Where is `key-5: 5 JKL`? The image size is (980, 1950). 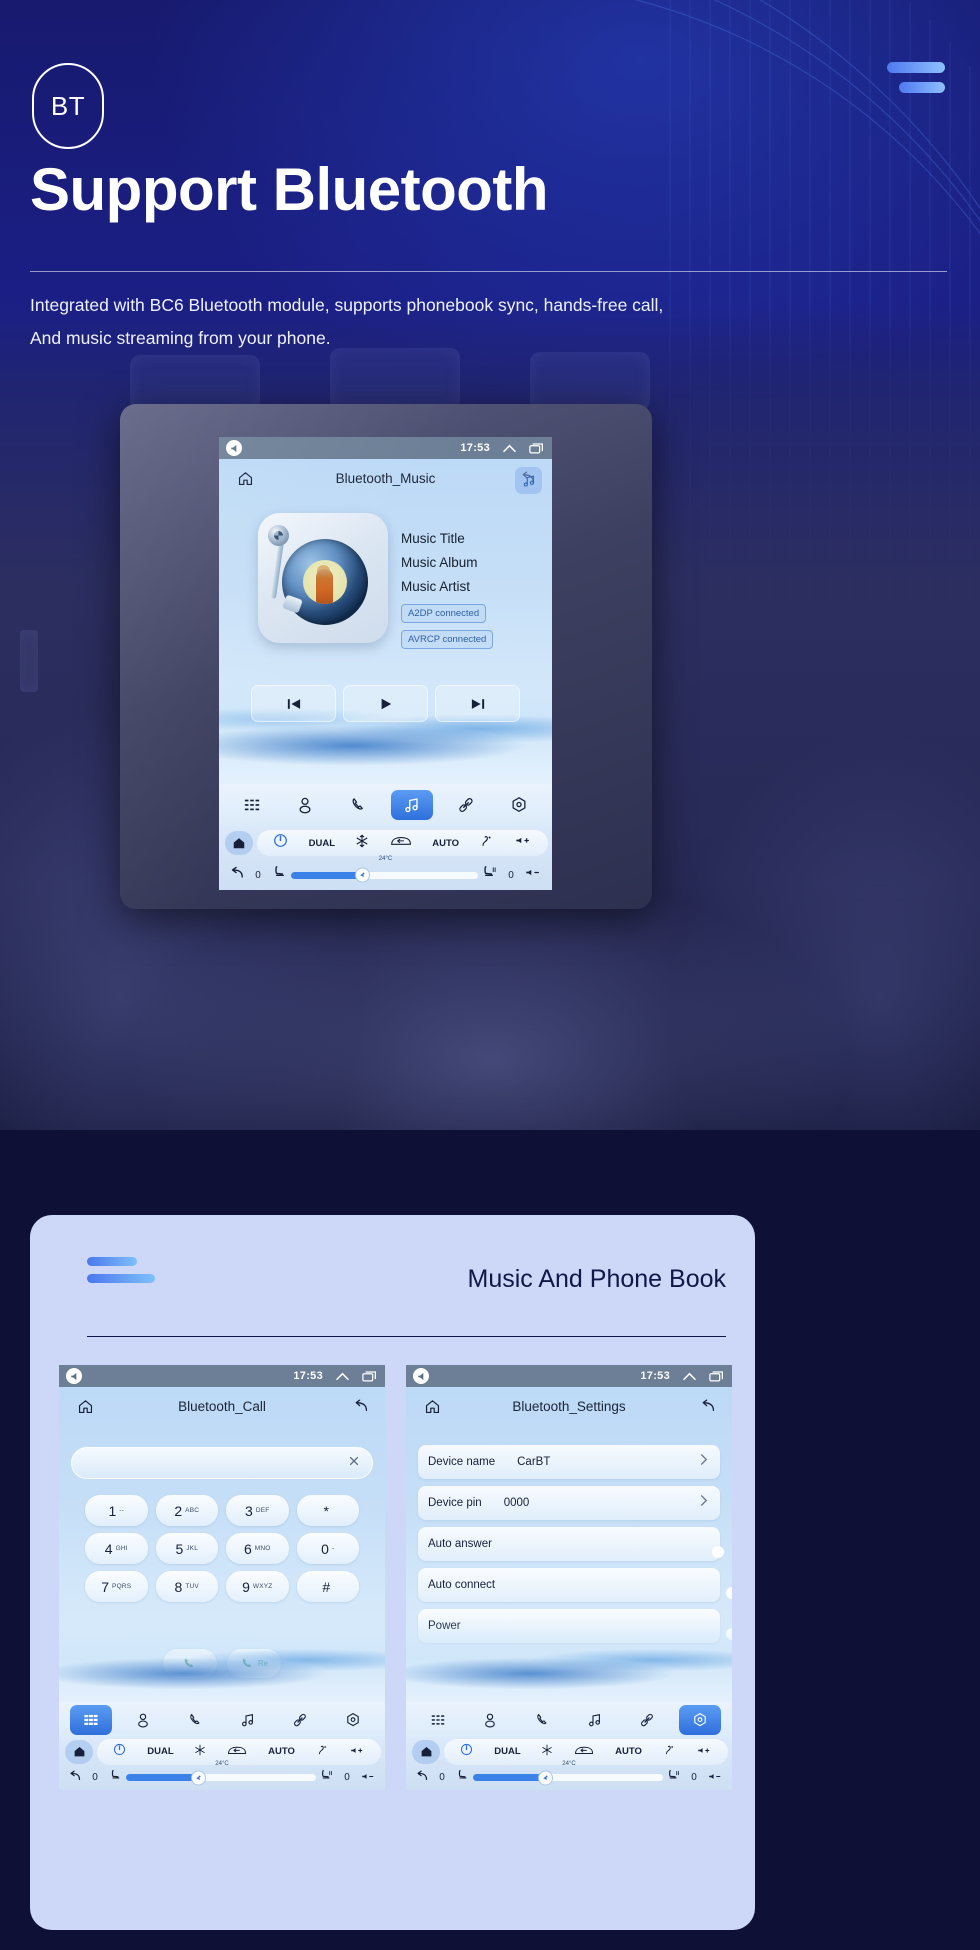 key-5: 5 JKL is located at coordinates (186, 1548).